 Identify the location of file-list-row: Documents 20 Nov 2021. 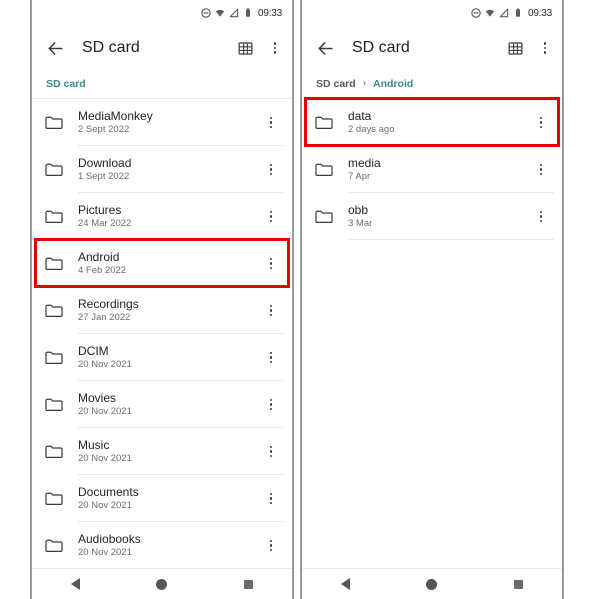
(162, 498).